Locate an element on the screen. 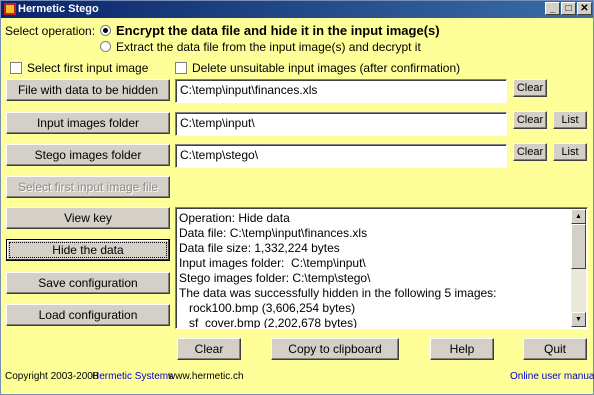 The width and height of the screenshot is (594, 395). maximize-button: □ is located at coordinates (568, 8).